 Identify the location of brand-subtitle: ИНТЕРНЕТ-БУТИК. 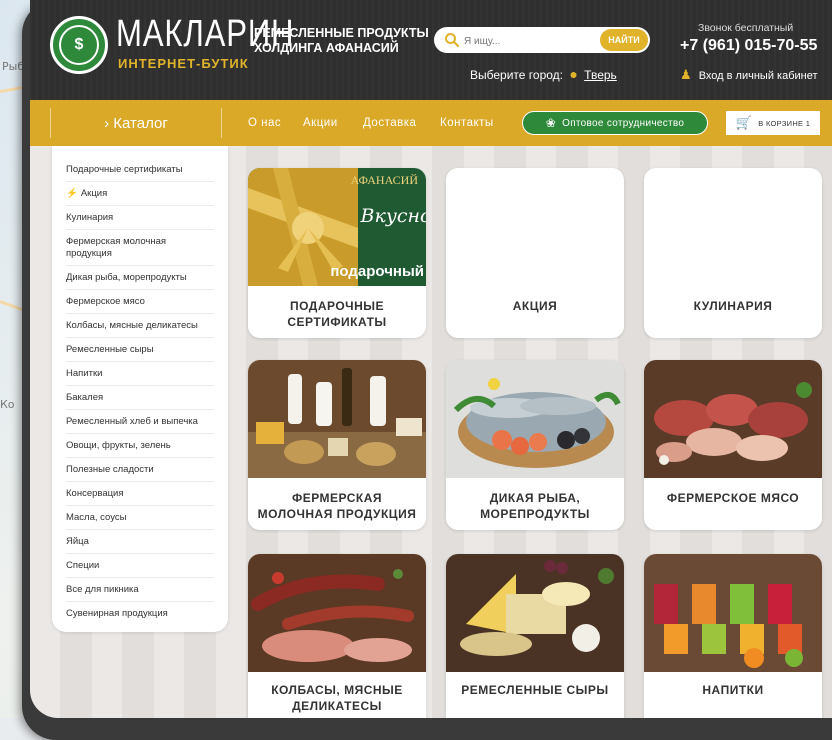
(183, 63).